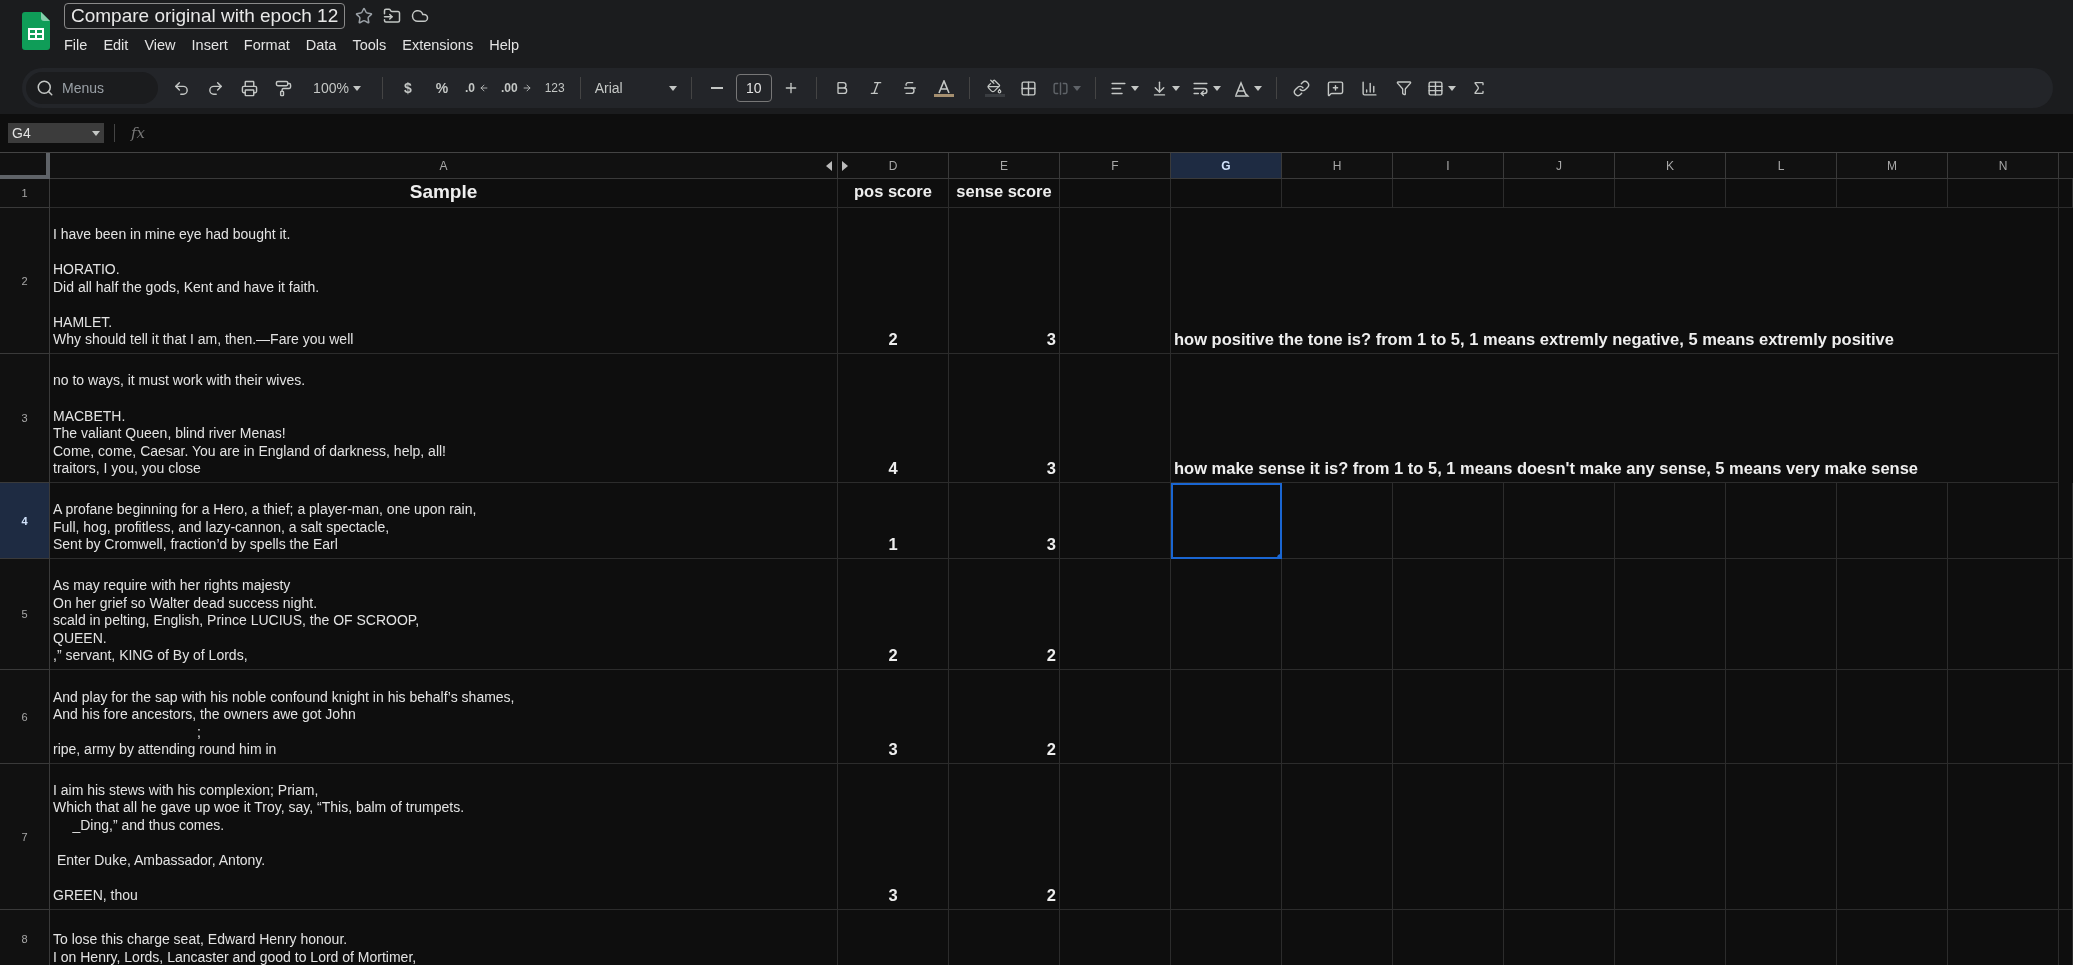 The height and width of the screenshot is (965, 2073). Describe the element at coordinates (1670, 166) in the screenshot. I see `column-header: K` at that location.